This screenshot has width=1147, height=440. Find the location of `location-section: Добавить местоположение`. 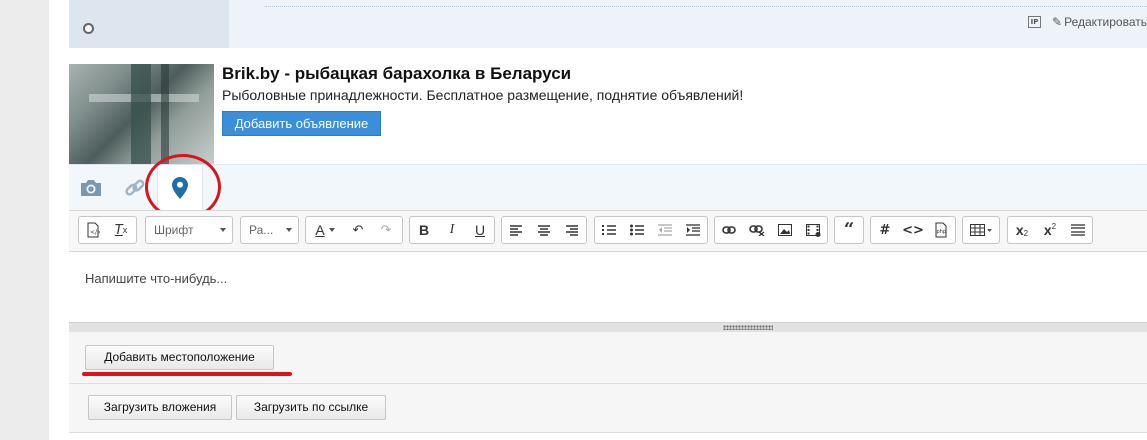

location-section: Добавить местоположение is located at coordinates (608, 358).